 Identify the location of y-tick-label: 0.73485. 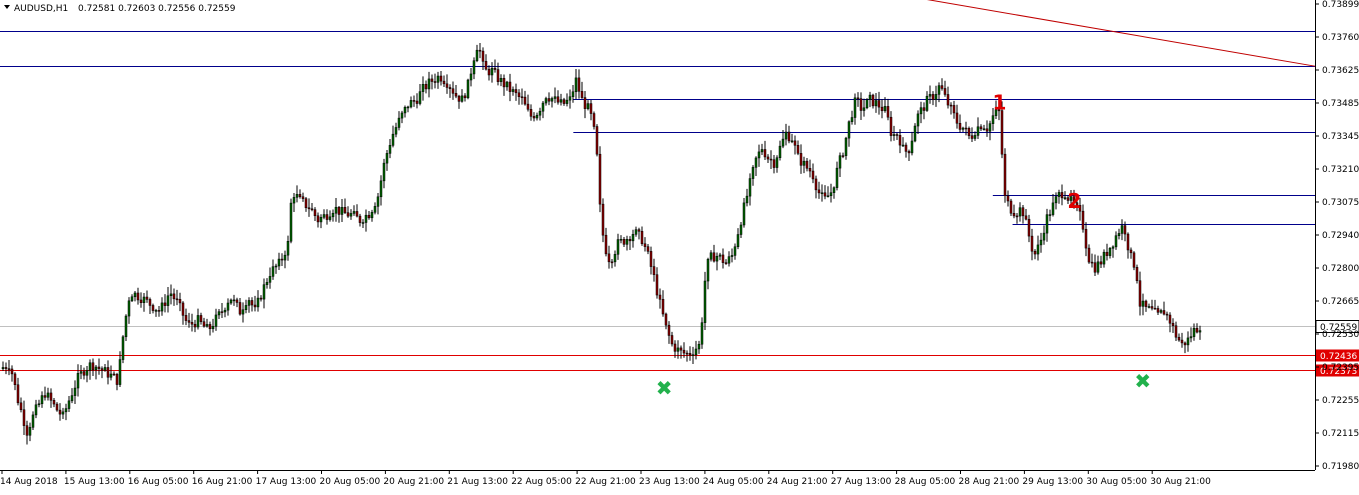
(1340, 104).